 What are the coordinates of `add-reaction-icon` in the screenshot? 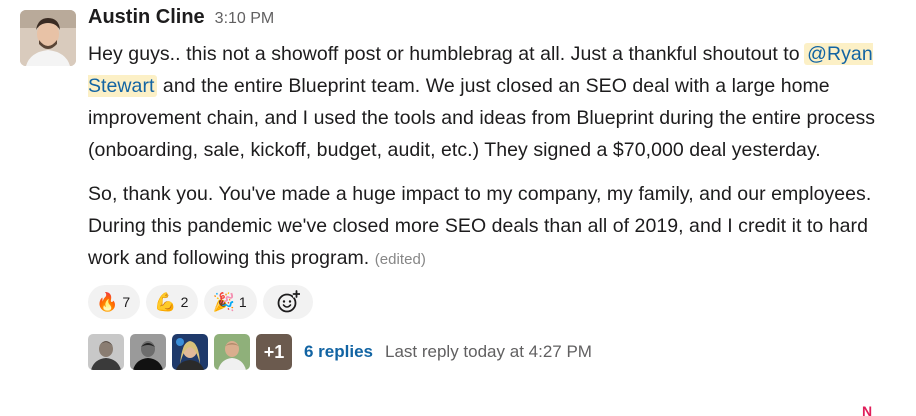 It's located at (288, 301).